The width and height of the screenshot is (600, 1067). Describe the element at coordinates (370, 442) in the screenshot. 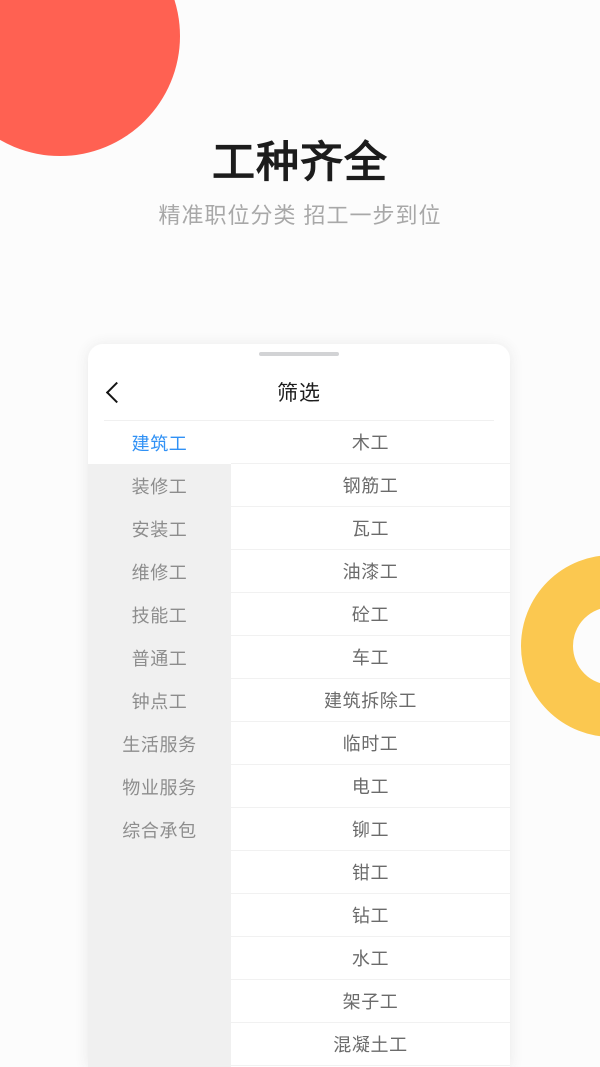

I see `job-item: 木工` at that location.